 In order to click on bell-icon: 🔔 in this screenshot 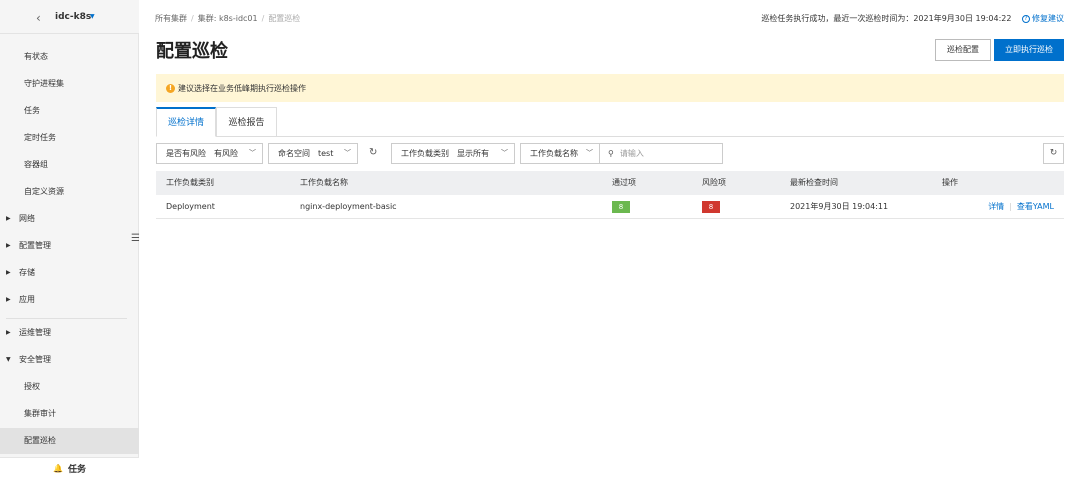, I will do `click(58, 468)`.